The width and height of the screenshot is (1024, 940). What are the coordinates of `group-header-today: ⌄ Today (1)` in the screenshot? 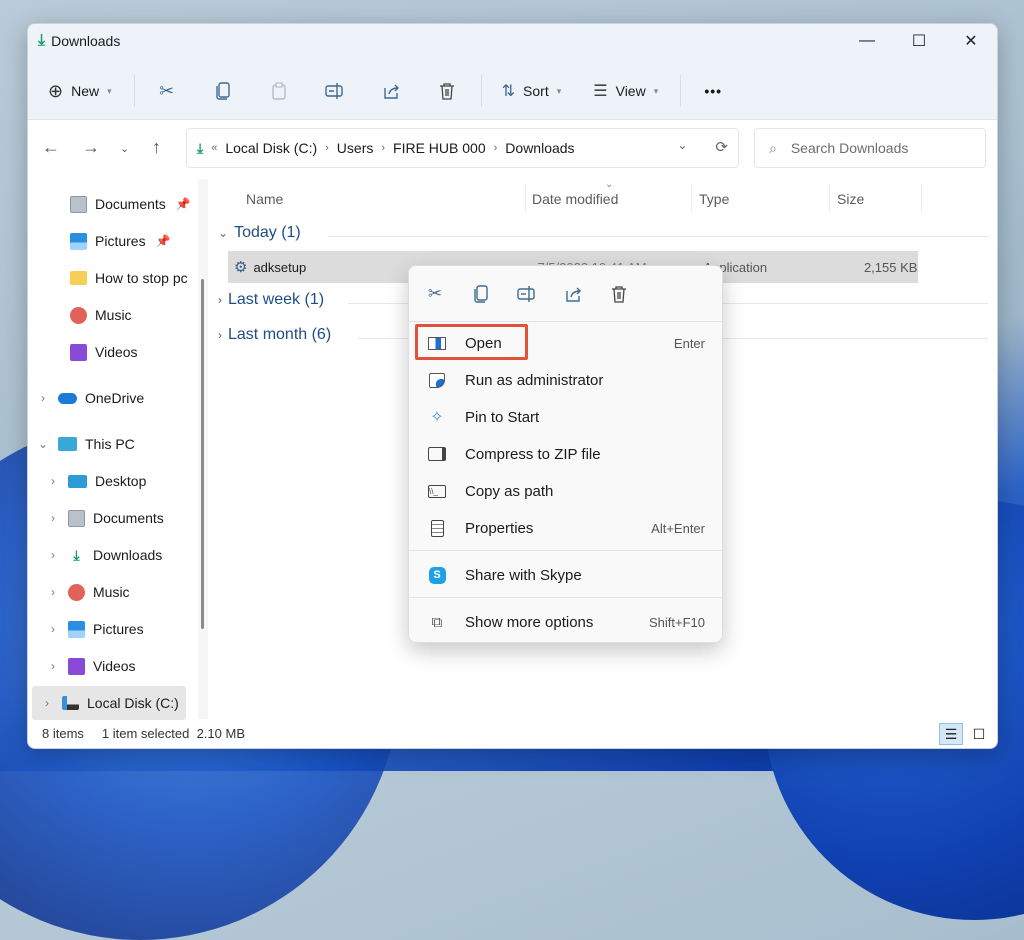 It's located at (259, 233).